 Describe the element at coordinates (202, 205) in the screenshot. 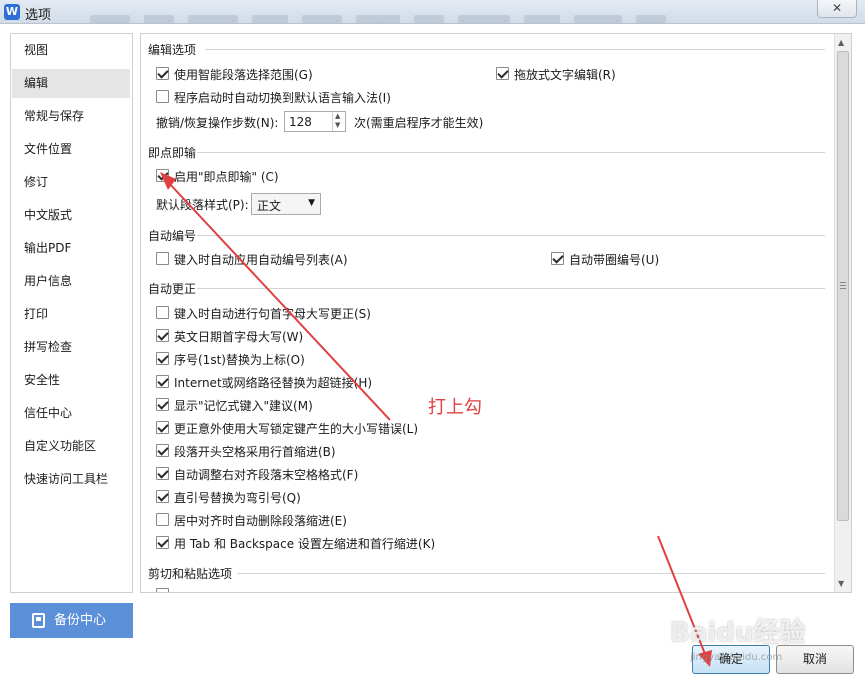

I see `default-style-label: 默认段落样式(P):` at that location.